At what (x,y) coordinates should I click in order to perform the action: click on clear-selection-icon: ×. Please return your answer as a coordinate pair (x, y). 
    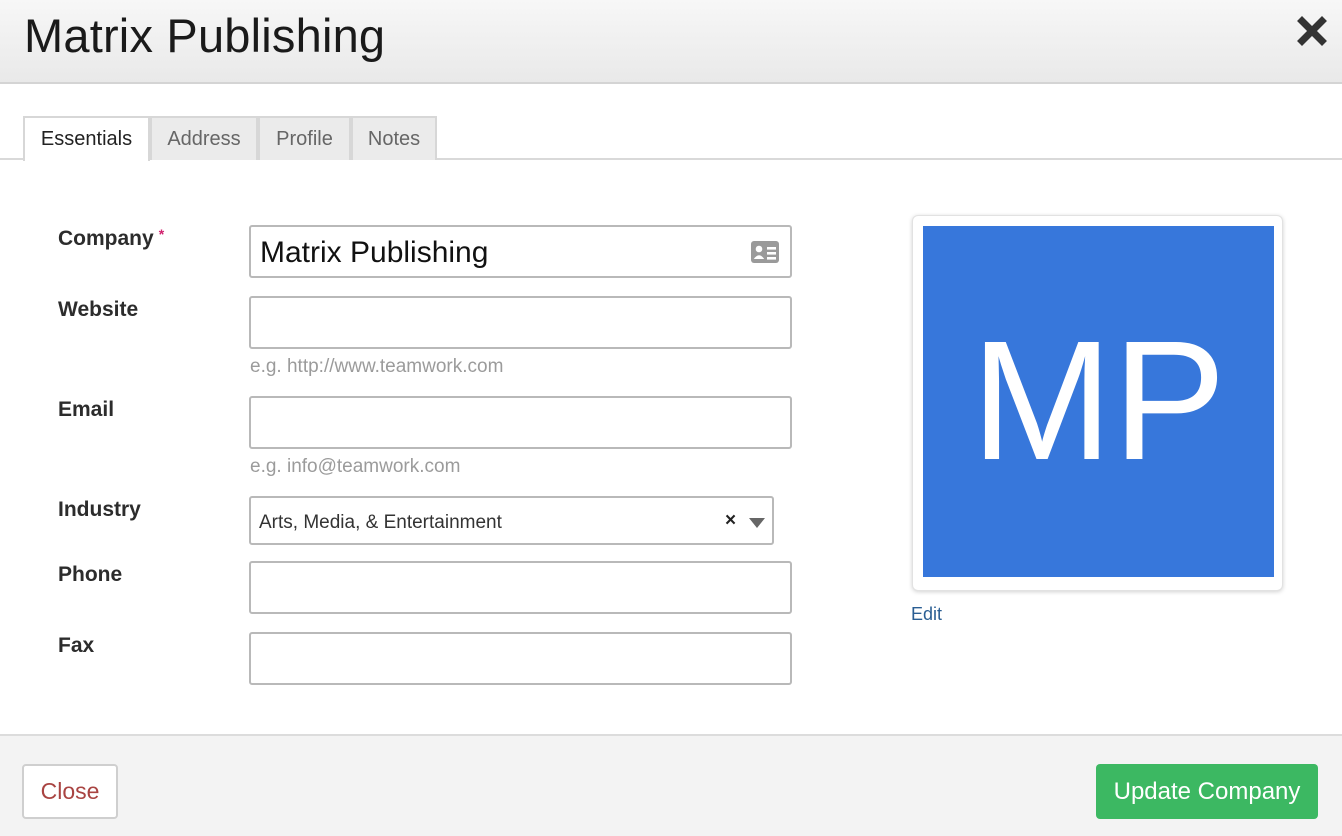
    Looking at the image, I should click on (730, 521).